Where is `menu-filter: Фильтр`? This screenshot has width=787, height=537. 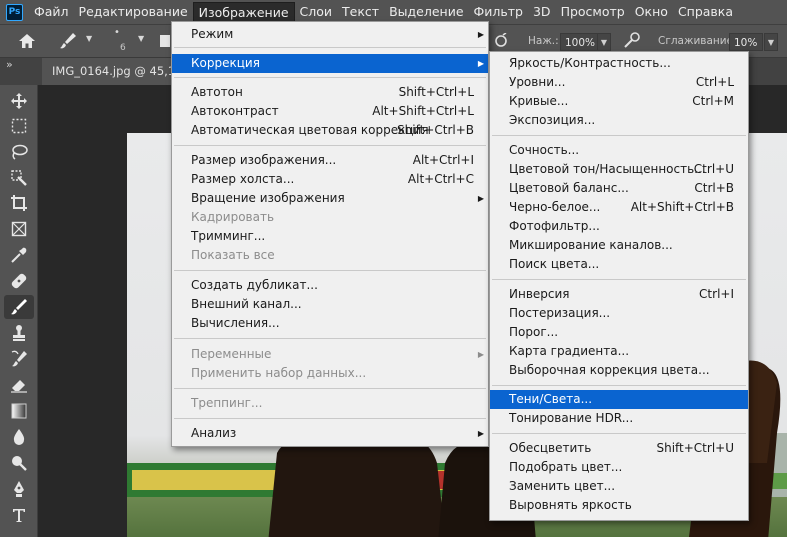 menu-filter: Фильтр is located at coordinates (498, 12).